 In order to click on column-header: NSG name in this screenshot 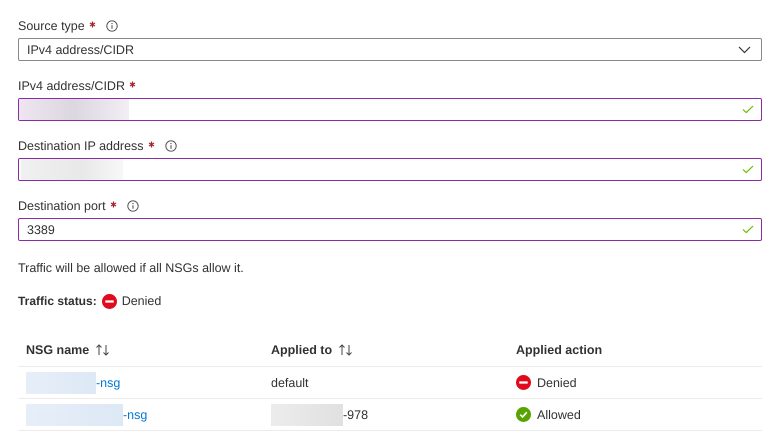, I will do `click(58, 349)`.